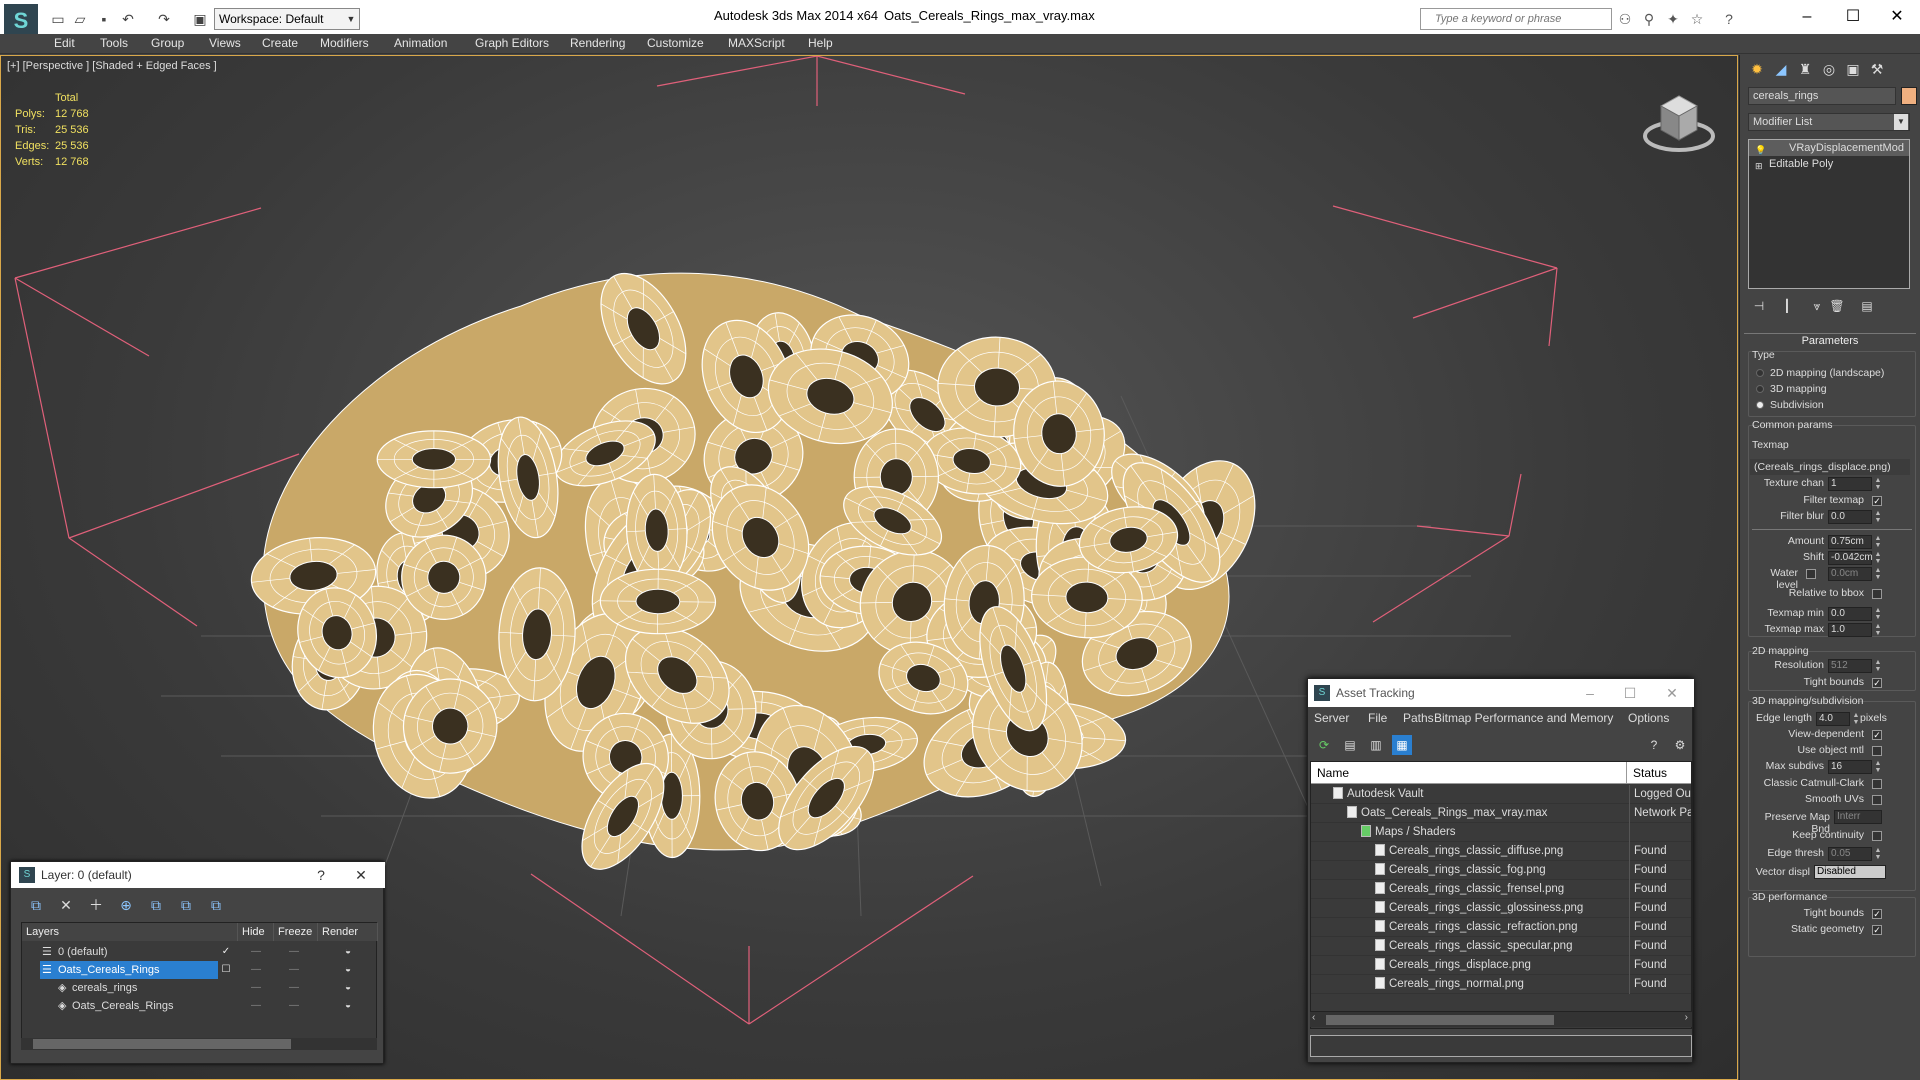 The height and width of the screenshot is (1080, 1920). I want to click on menu-help: Help, so click(820, 43).